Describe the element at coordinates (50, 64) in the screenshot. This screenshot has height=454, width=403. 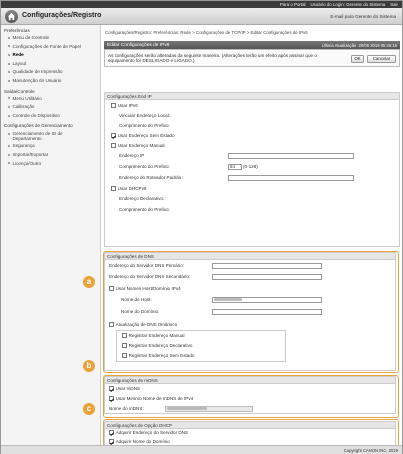
I see `sidebar-item-layout: Layout` at that location.